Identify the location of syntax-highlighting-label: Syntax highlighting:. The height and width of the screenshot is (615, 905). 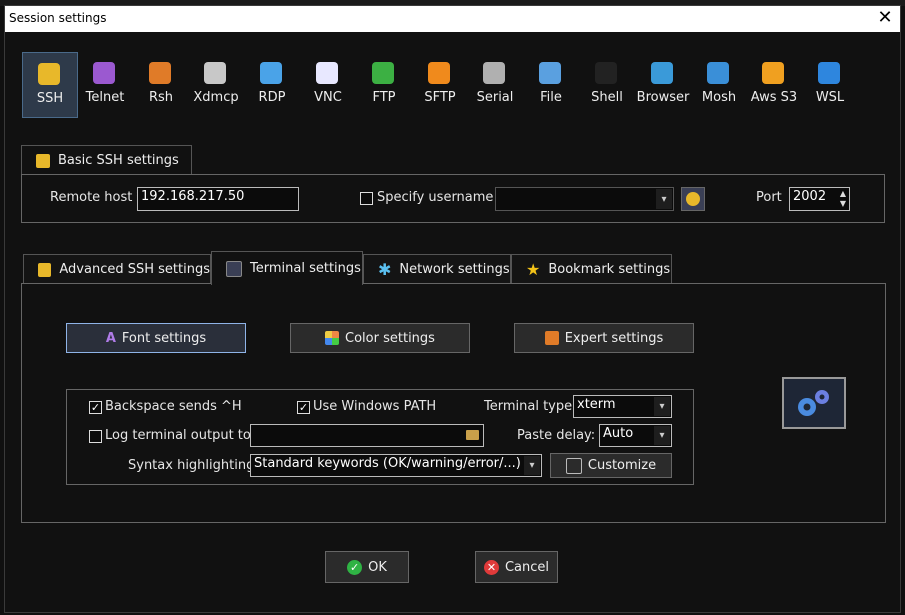
(193, 465).